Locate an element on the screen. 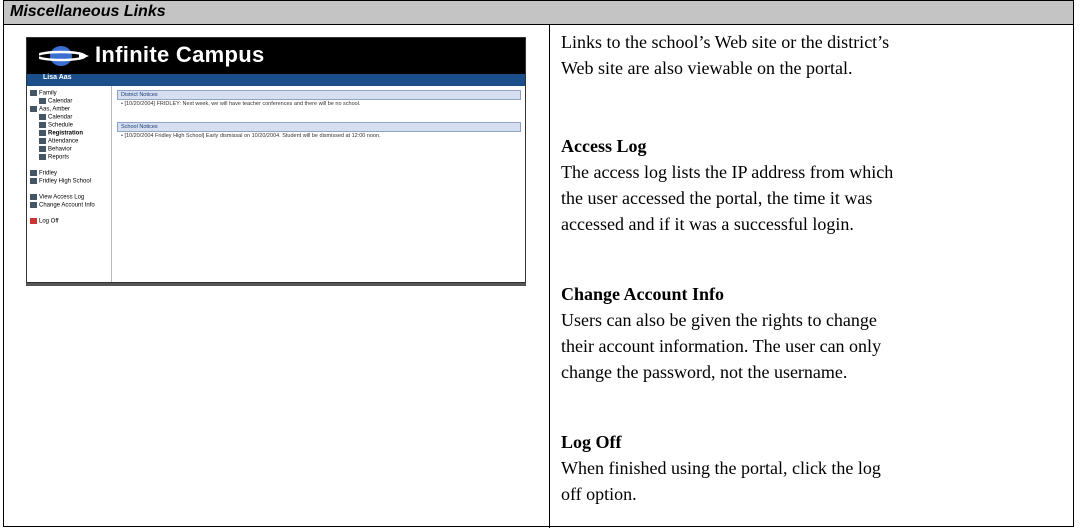  district-icon is located at coordinates (33, 173).